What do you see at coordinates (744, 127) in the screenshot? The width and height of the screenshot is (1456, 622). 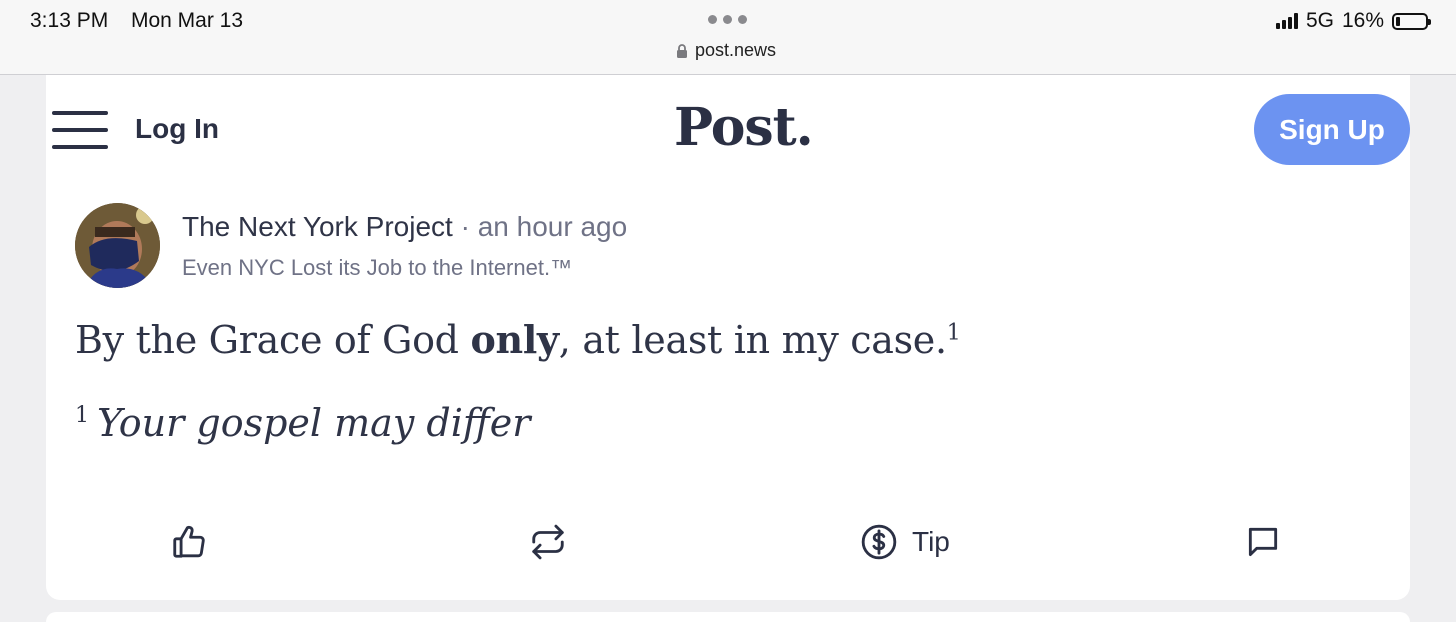 I see `site-logo: Post.` at bounding box center [744, 127].